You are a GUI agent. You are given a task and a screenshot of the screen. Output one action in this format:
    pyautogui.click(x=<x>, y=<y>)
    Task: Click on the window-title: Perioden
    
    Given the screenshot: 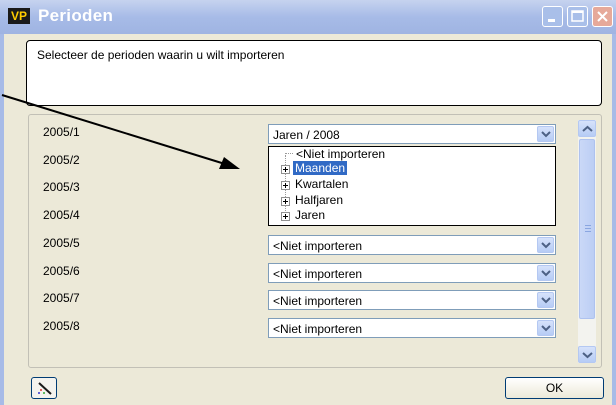 What is the action you would take?
    pyautogui.click(x=76, y=15)
    